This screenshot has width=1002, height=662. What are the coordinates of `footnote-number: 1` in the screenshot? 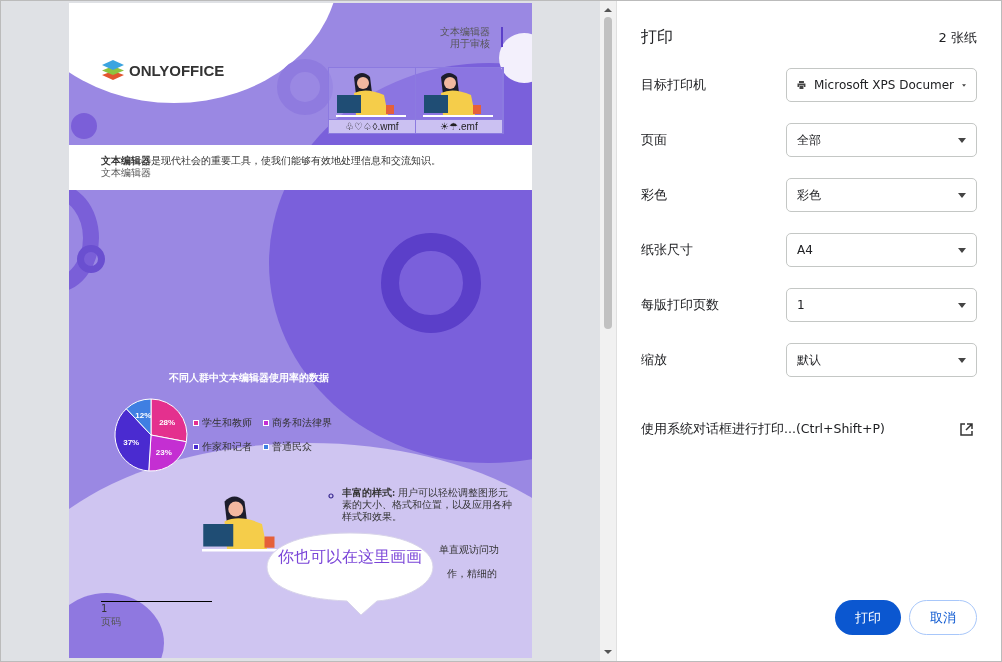 It's located at (104, 608).